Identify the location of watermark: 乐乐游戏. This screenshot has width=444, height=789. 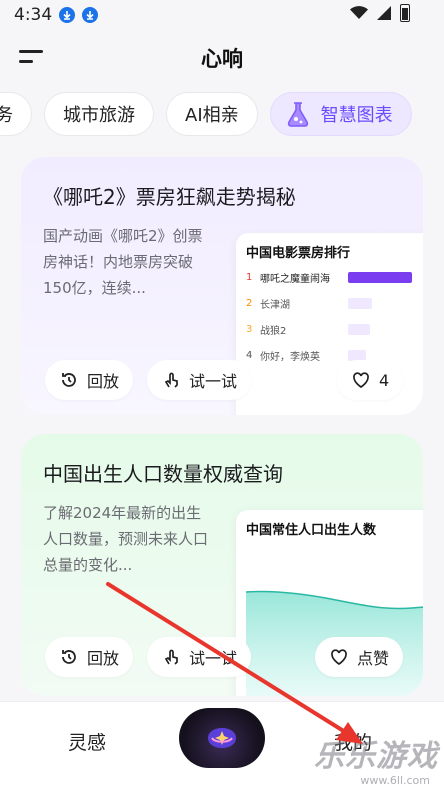
(376, 756).